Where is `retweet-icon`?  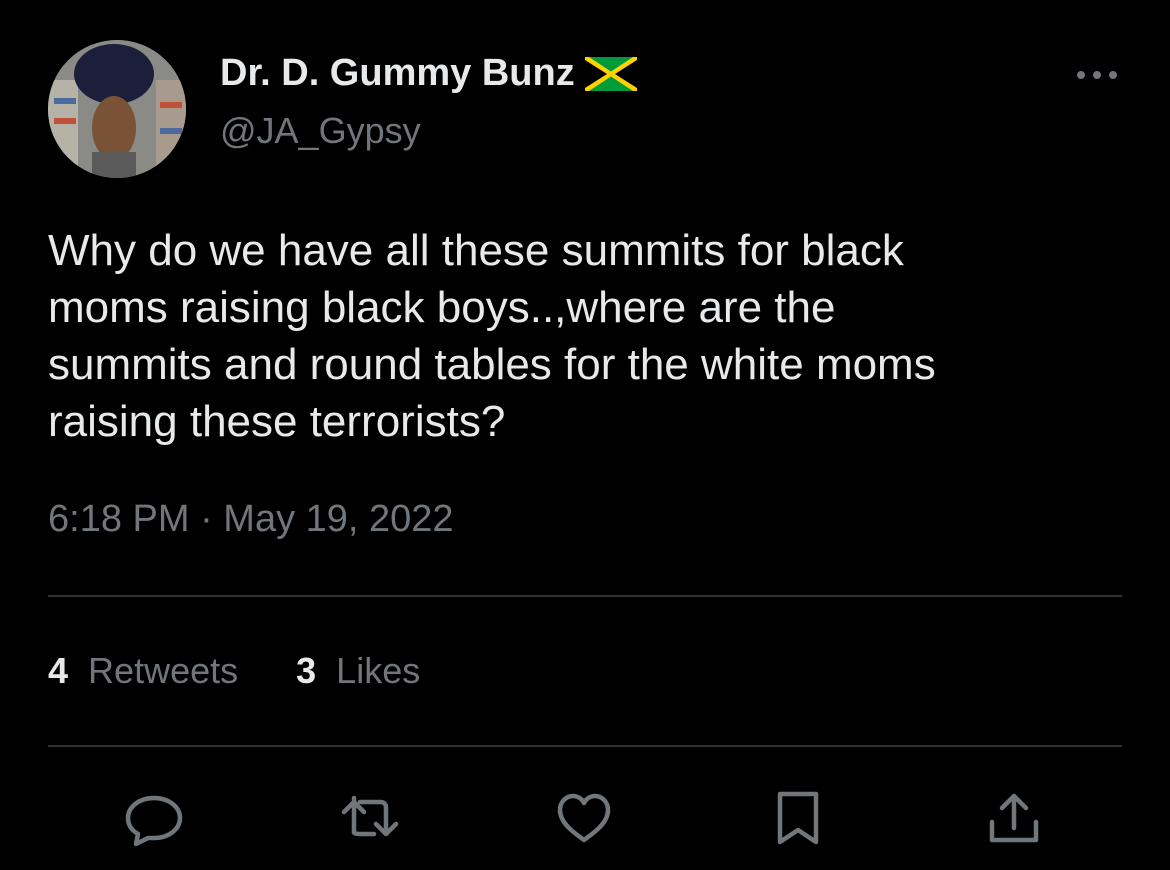
retweet-icon is located at coordinates (370, 816).